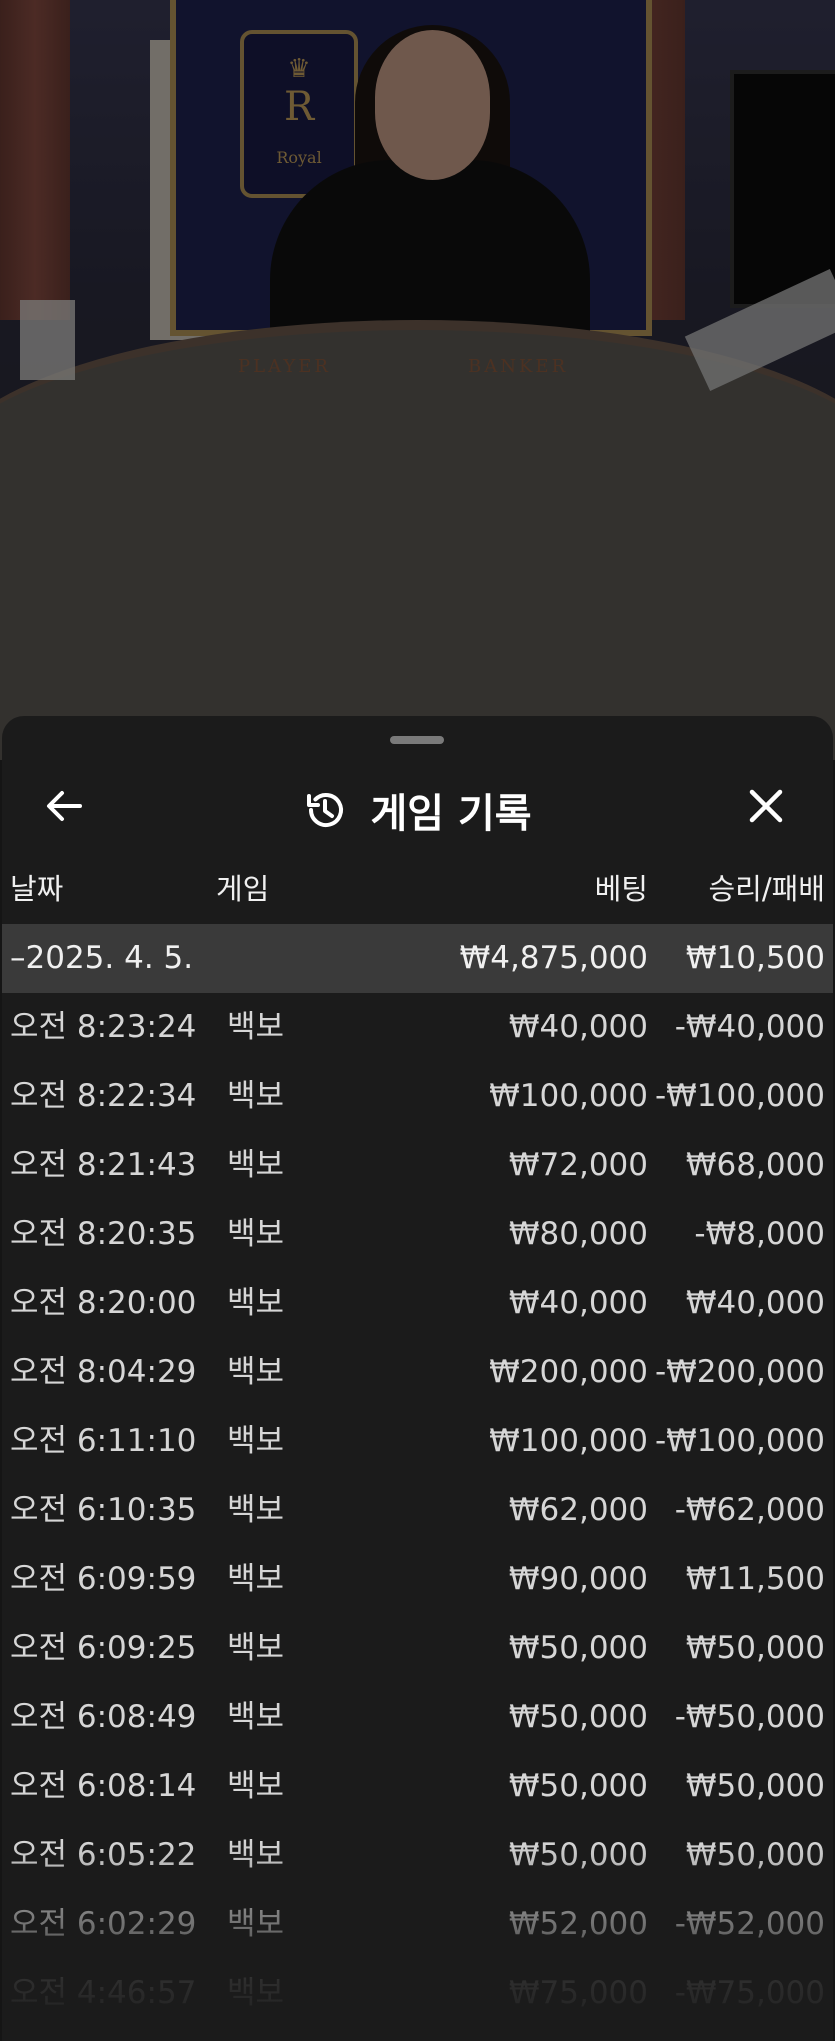 Image resolution: width=835 pixels, height=2041 pixels. What do you see at coordinates (417, 1441) in the screenshot?
I see `history-row: 오전 6:11:10 백보 ₩100,000 -₩100,000` at bounding box center [417, 1441].